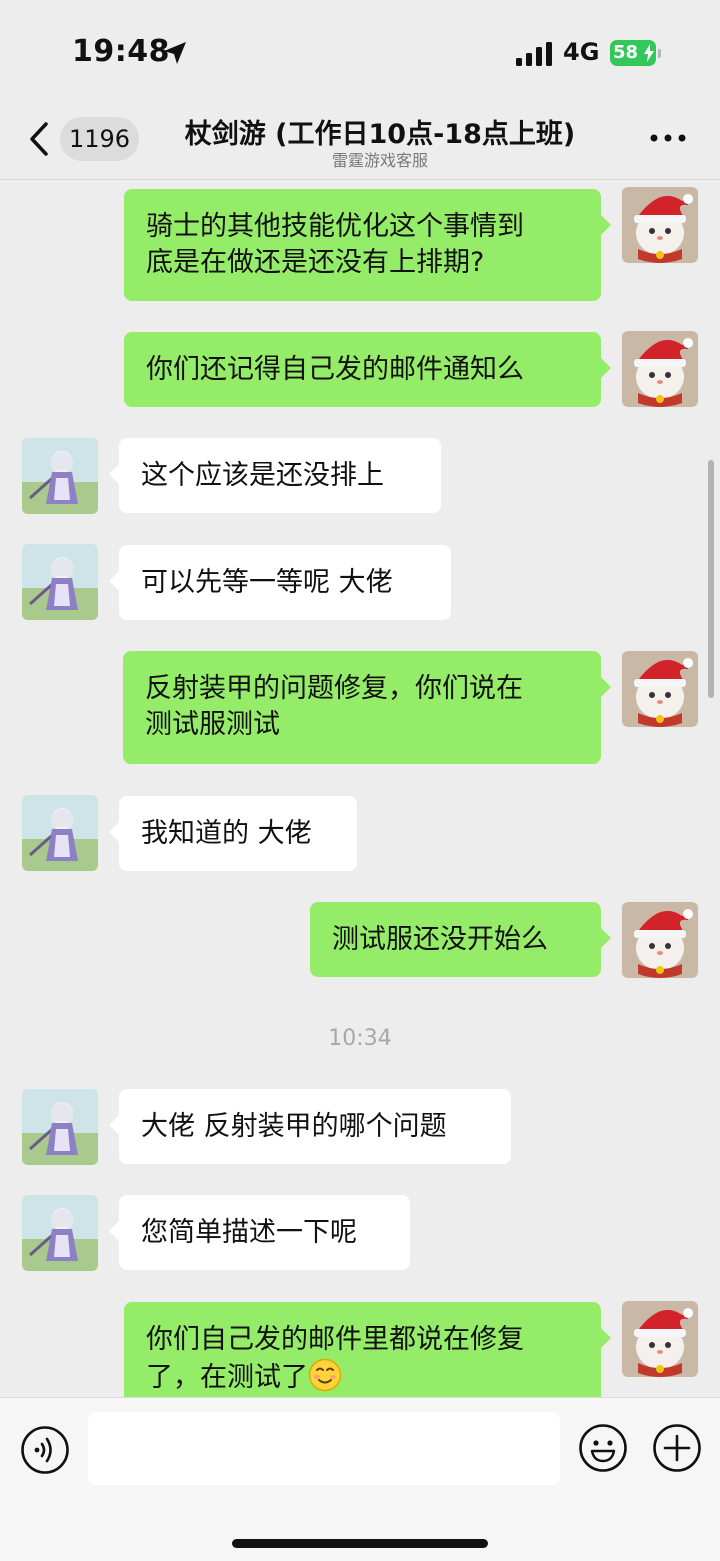 Image resolution: width=720 pixels, height=1561 pixels. What do you see at coordinates (315, 262) in the screenshot?
I see `message-line: 底是在做还是还没有上排期?` at bounding box center [315, 262].